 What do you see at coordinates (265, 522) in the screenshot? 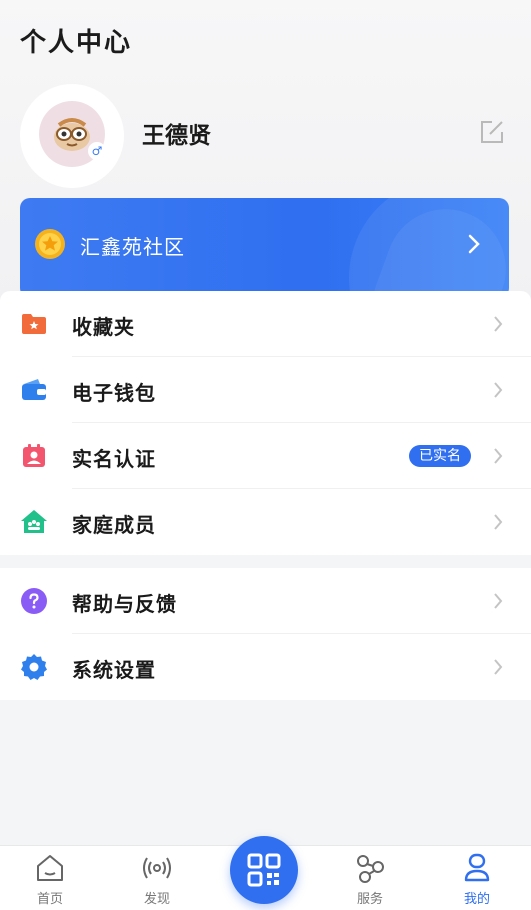
I see `menu-item-family: 家庭成员` at bounding box center [265, 522].